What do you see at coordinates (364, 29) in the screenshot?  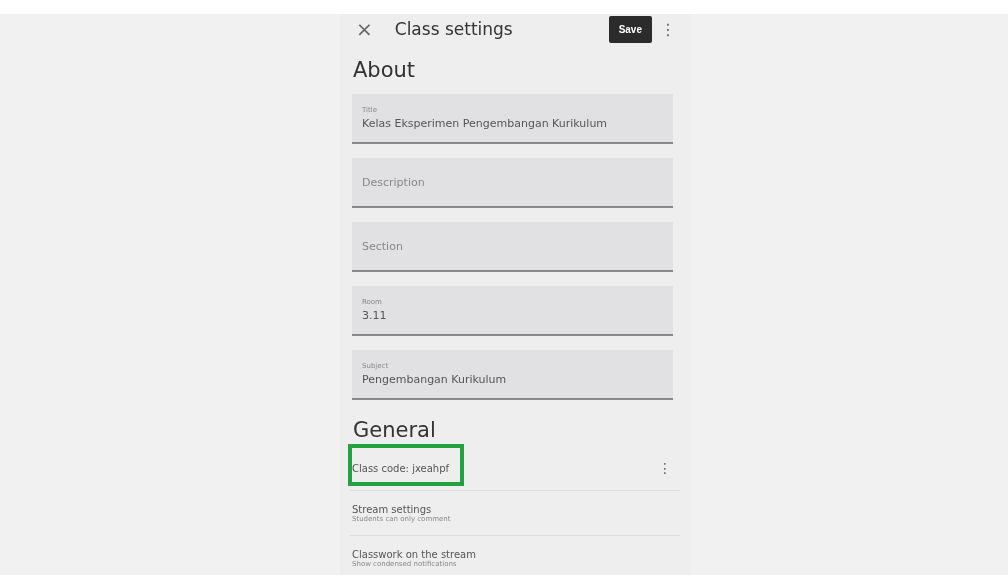 I see `close-button: ×` at bounding box center [364, 29].